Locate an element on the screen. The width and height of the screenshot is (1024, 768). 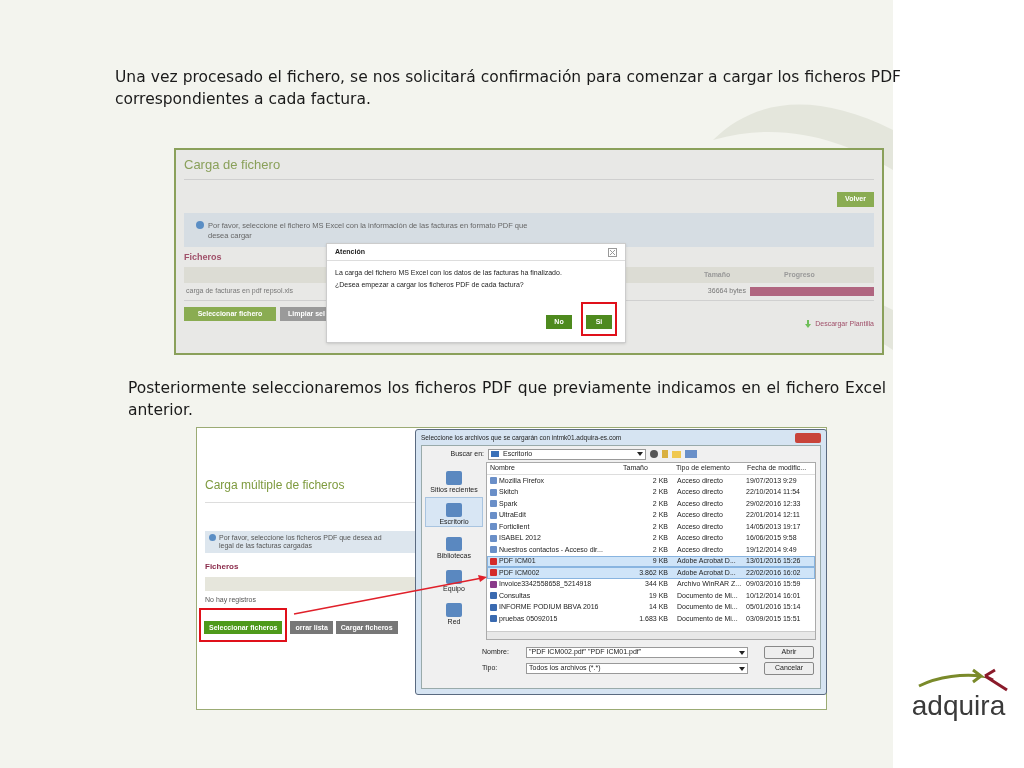
page-title: Carga múltiple de ficheros is located at coordinates (275, 485).